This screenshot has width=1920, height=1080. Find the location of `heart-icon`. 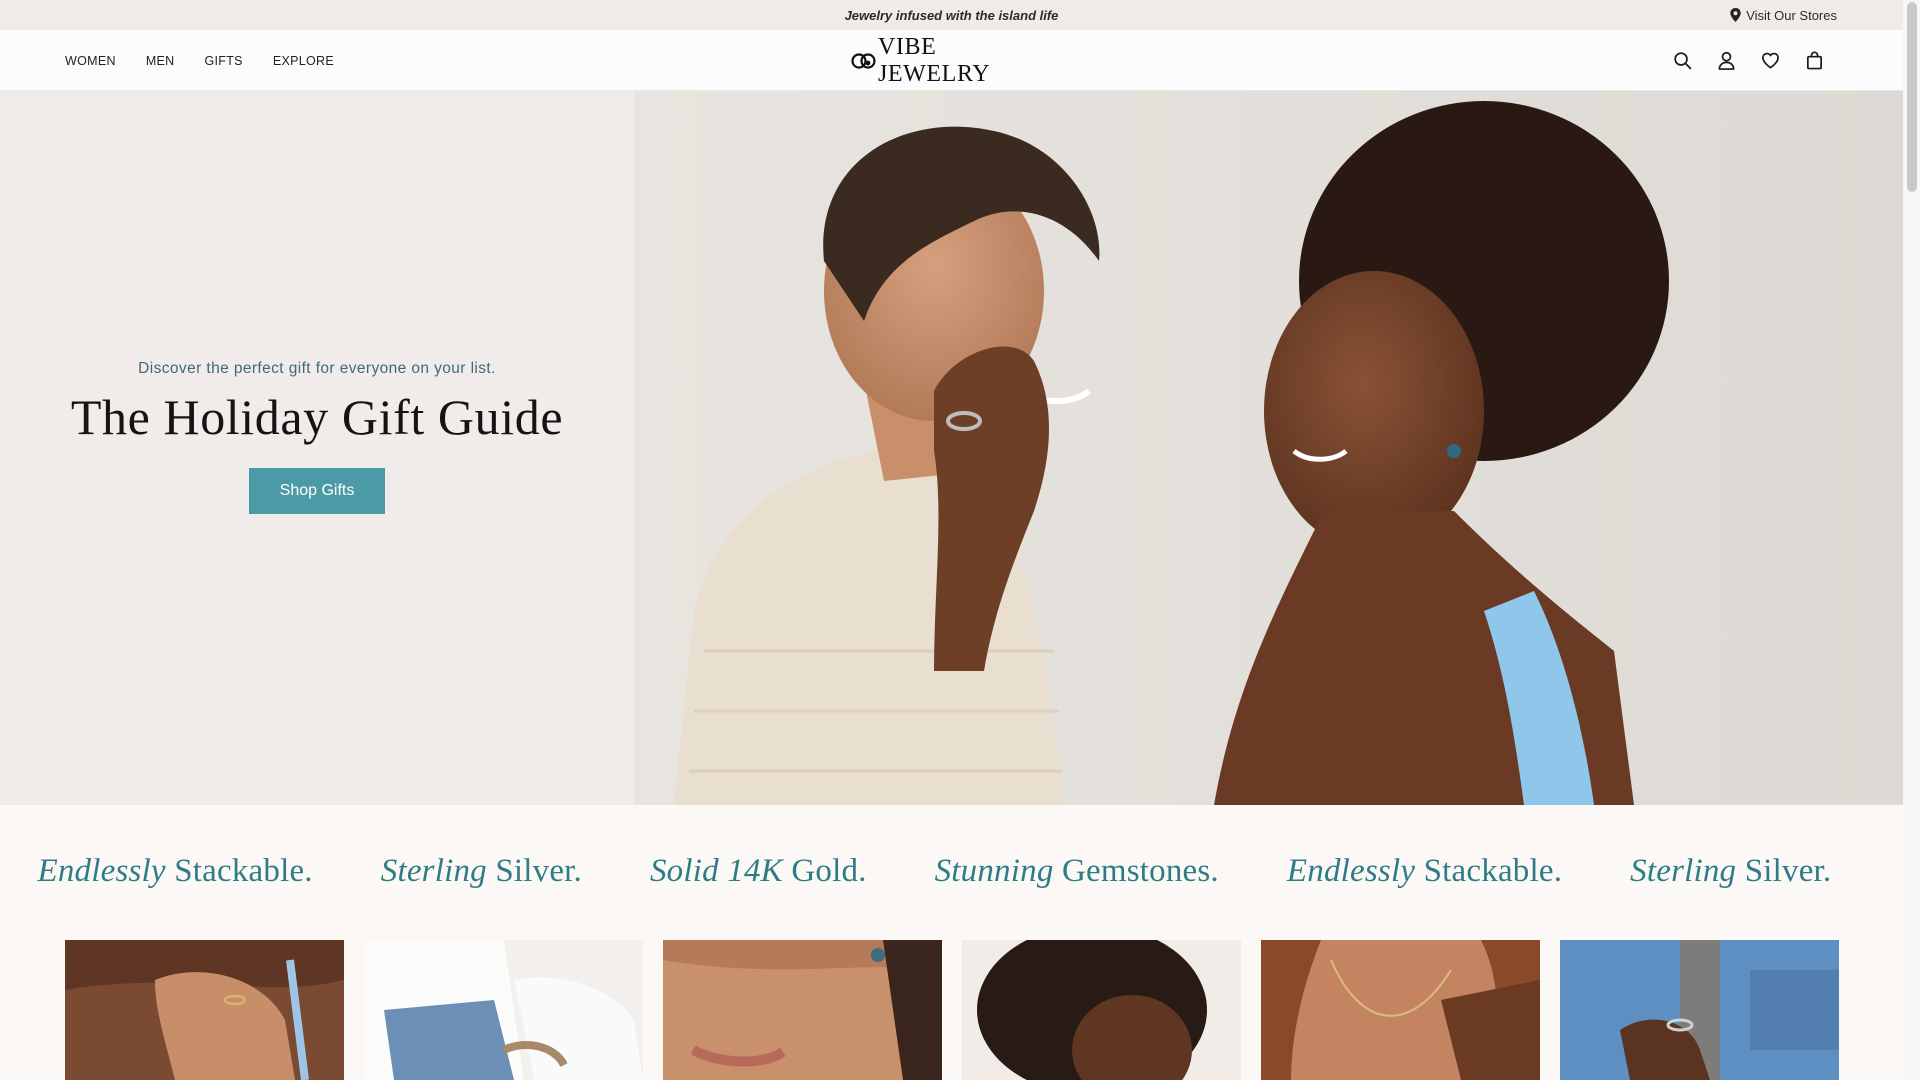

heart-icon is located at coordinates (1770, 60).